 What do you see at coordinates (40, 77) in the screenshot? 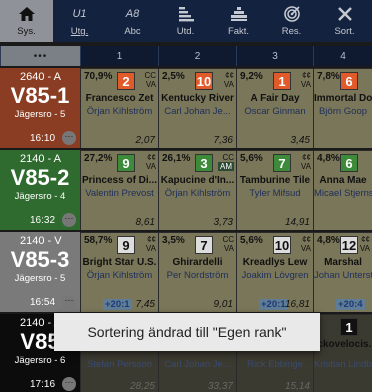
I see `race-distance: 2640 - A` at bounding box center [40, 77].